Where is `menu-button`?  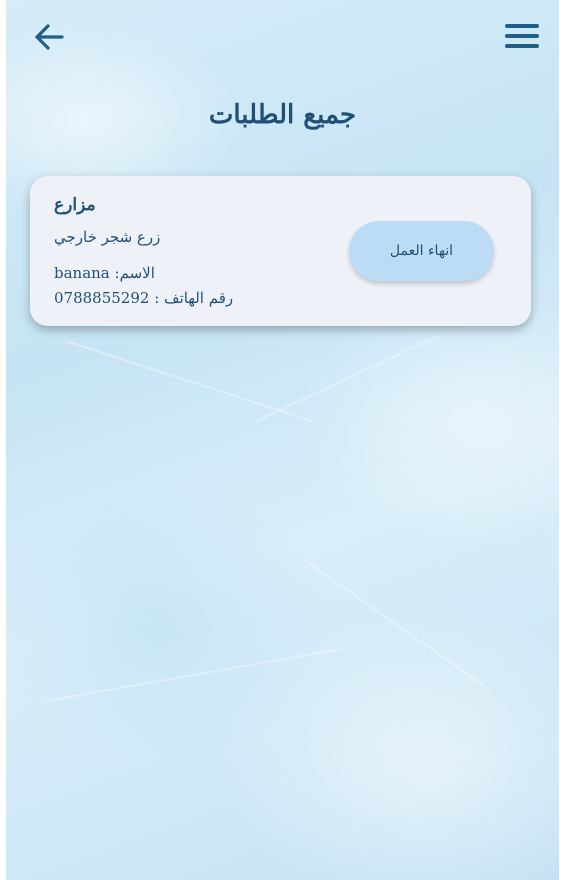 menu-button is located at coordinates (523, 37).